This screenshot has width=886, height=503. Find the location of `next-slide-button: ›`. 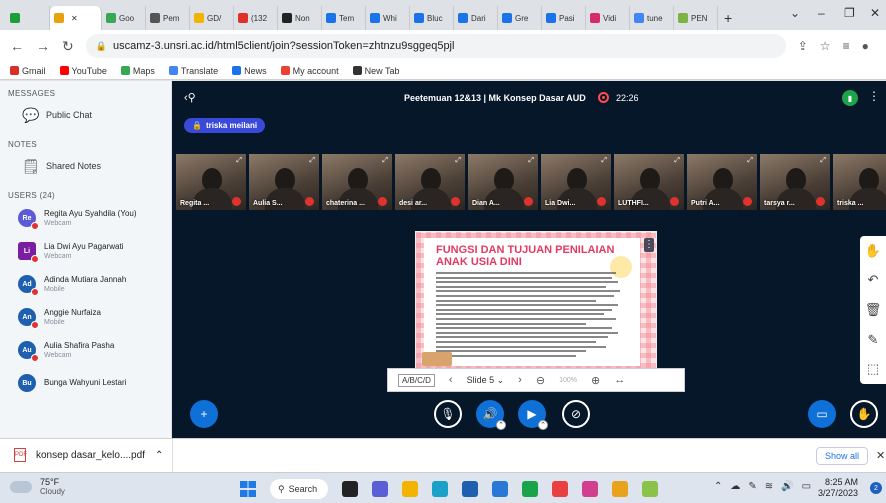

next-slide-button: › is located at coordinates (520, 380).